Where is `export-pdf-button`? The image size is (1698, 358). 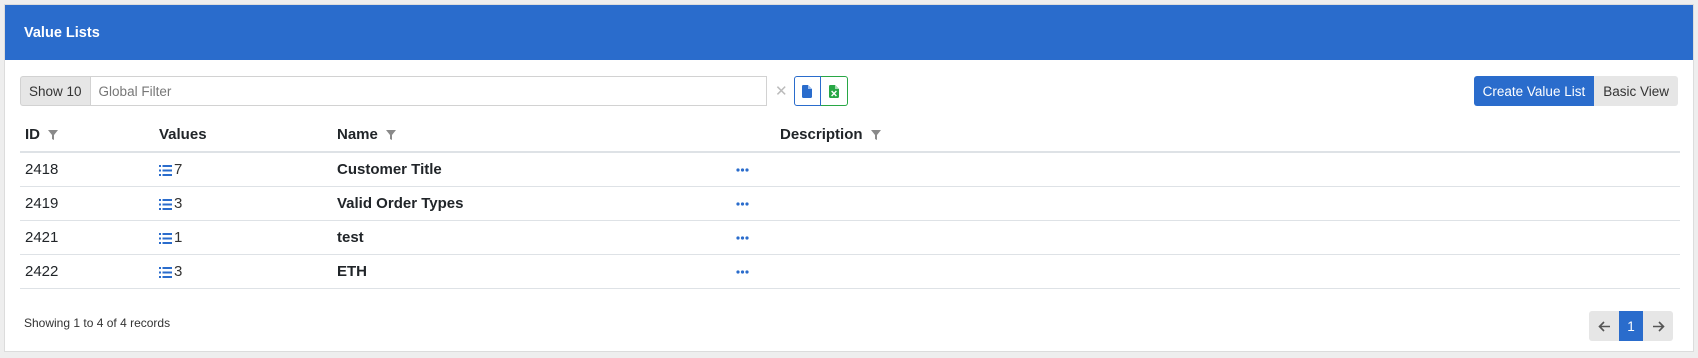
export-pdf-button is located at coordinates (807, 91).